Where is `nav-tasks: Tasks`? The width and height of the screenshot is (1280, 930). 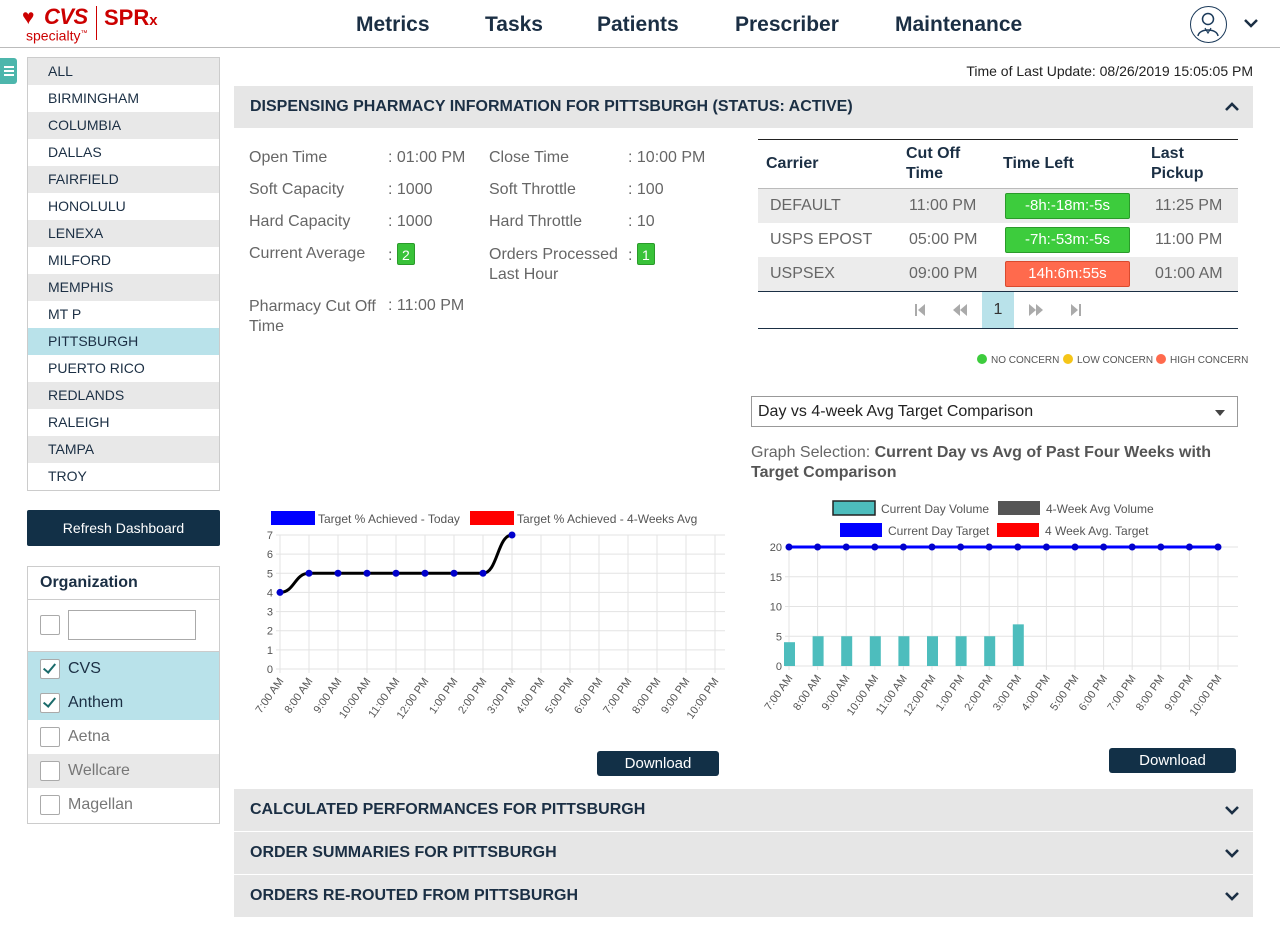 nav-tasks: Tasks is located at coordinates (514, 25).